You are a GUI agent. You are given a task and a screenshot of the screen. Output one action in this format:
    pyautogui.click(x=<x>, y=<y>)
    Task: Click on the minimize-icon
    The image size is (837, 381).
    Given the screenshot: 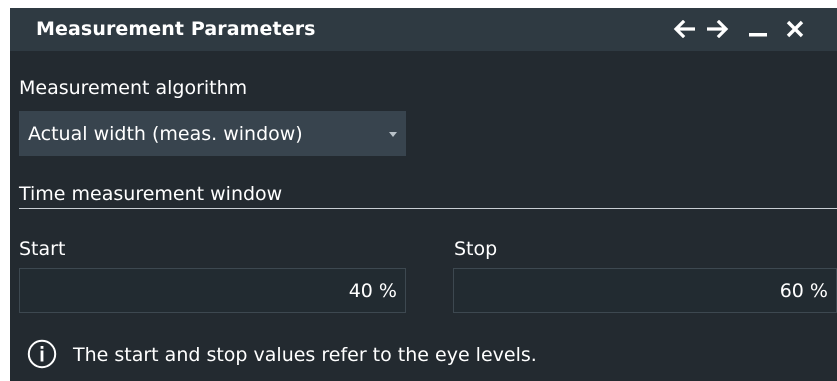 What is the action you would take?
    pyautogui.click(x=758, y=35)
    